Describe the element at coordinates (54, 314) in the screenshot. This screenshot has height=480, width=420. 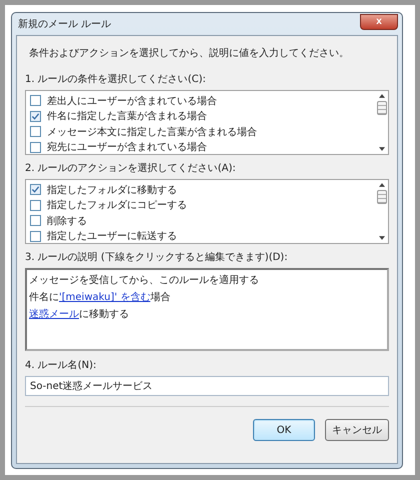
I see `rule-link: 迷惑メール` at that location.